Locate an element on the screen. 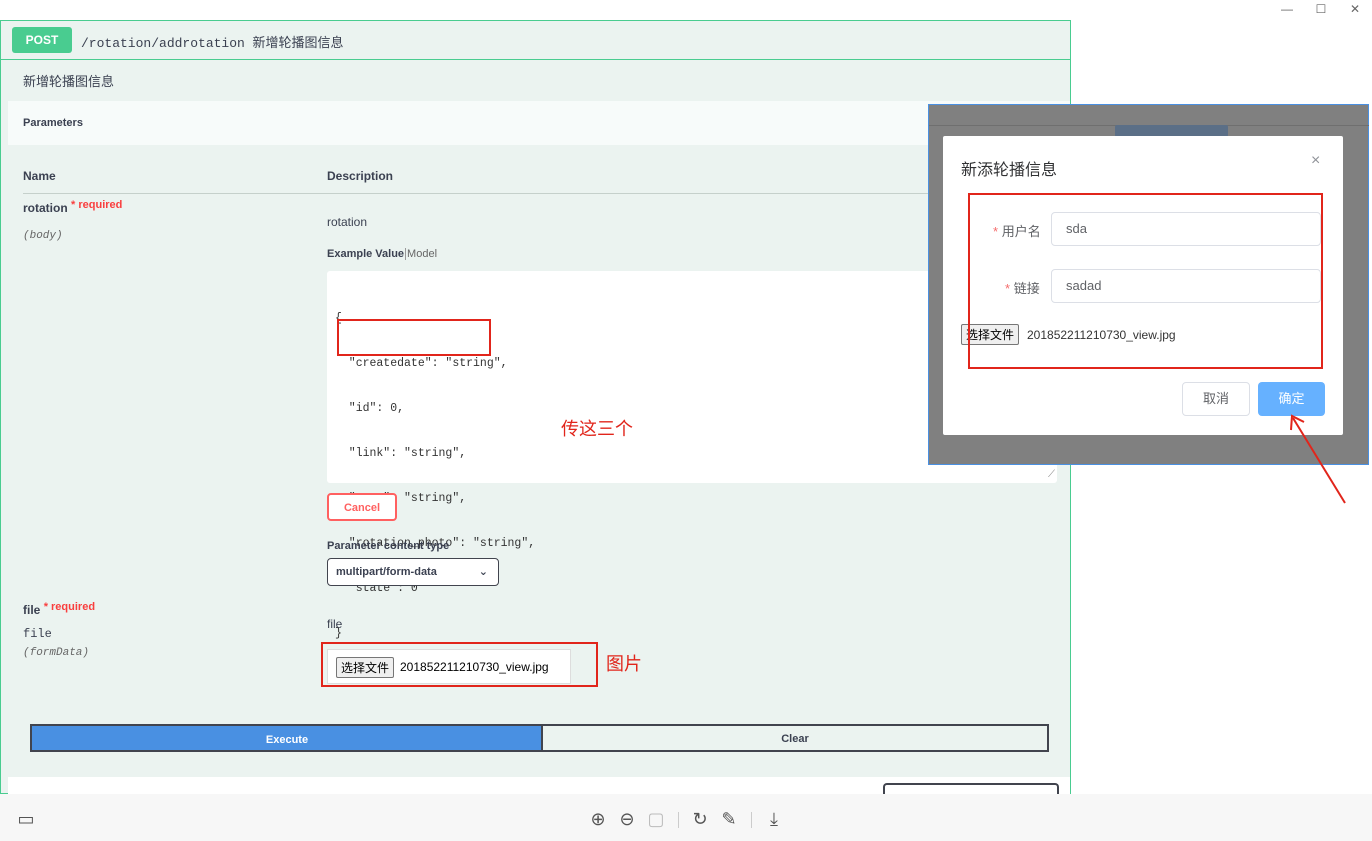 Image resolution: width=1372 pixels, height=841 pixels. dialog-title: 新添轮播信息 is located at coordinates (1009, 170).